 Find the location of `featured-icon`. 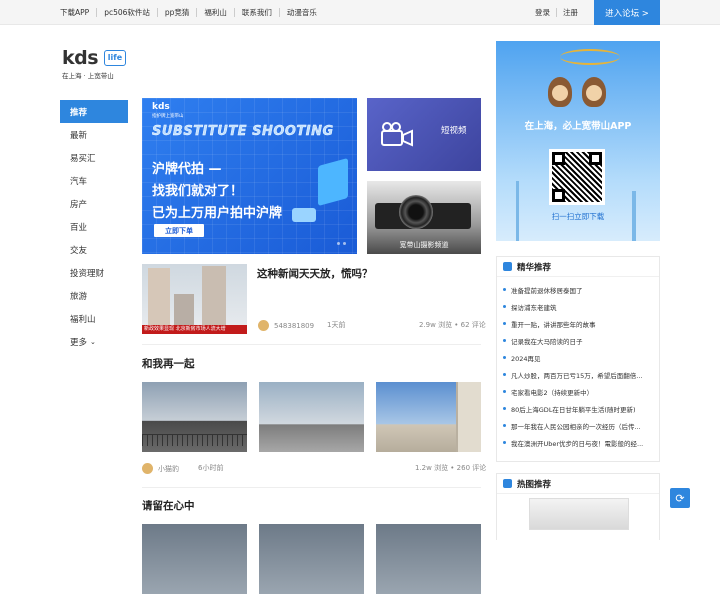

featured-icon is located at coordinates (507, 266).